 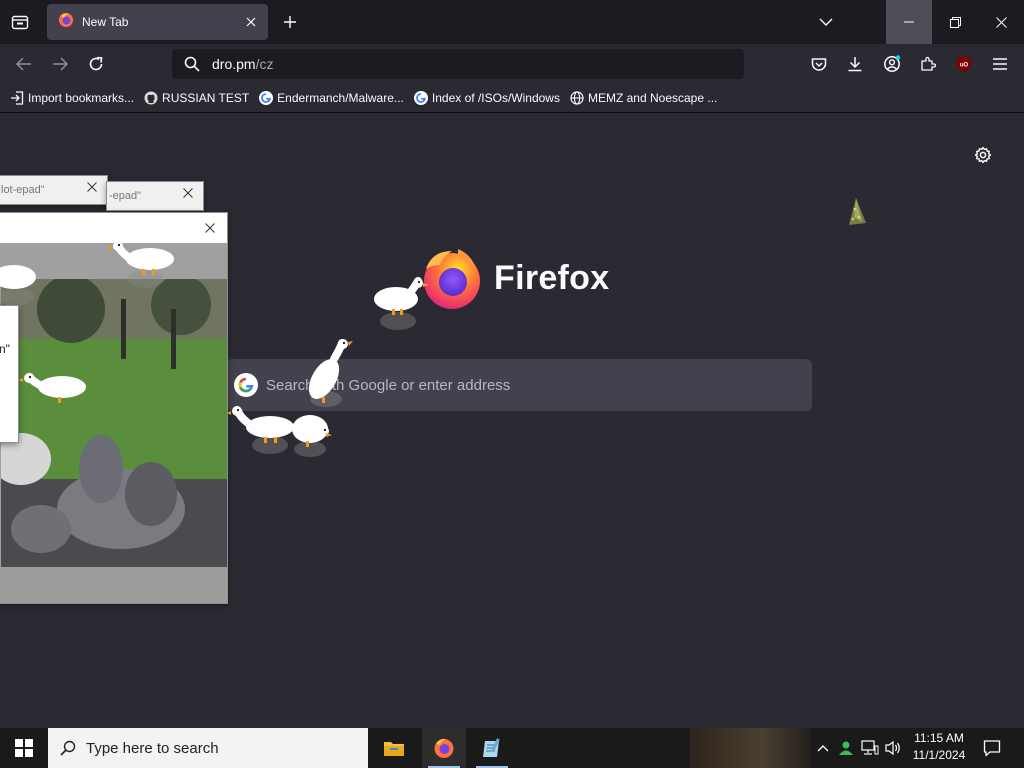 I want to click on pigeon-video-frame, so click(x=114, y=423).